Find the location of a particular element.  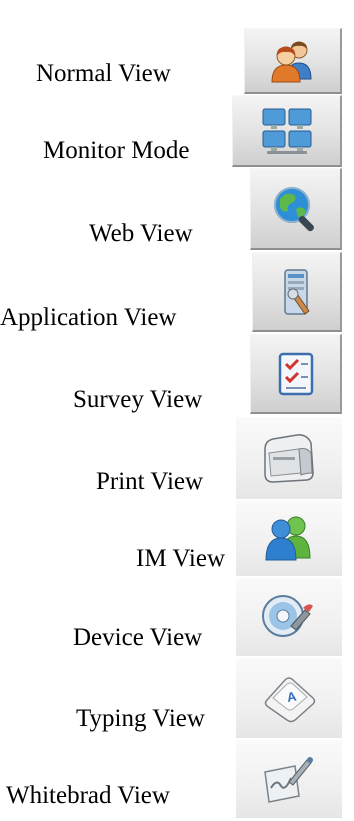

survey-view-button is located at coordinates (296, 374).